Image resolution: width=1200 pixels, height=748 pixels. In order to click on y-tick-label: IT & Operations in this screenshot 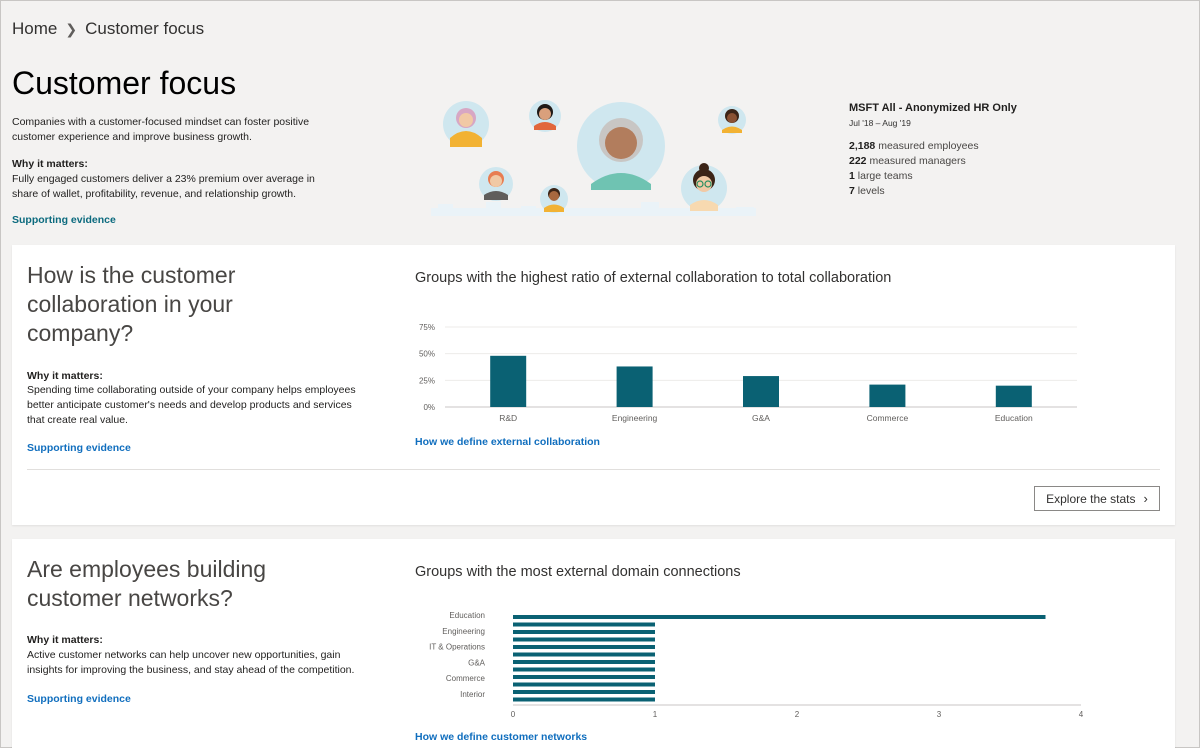, I will do `click(457, 647)`.